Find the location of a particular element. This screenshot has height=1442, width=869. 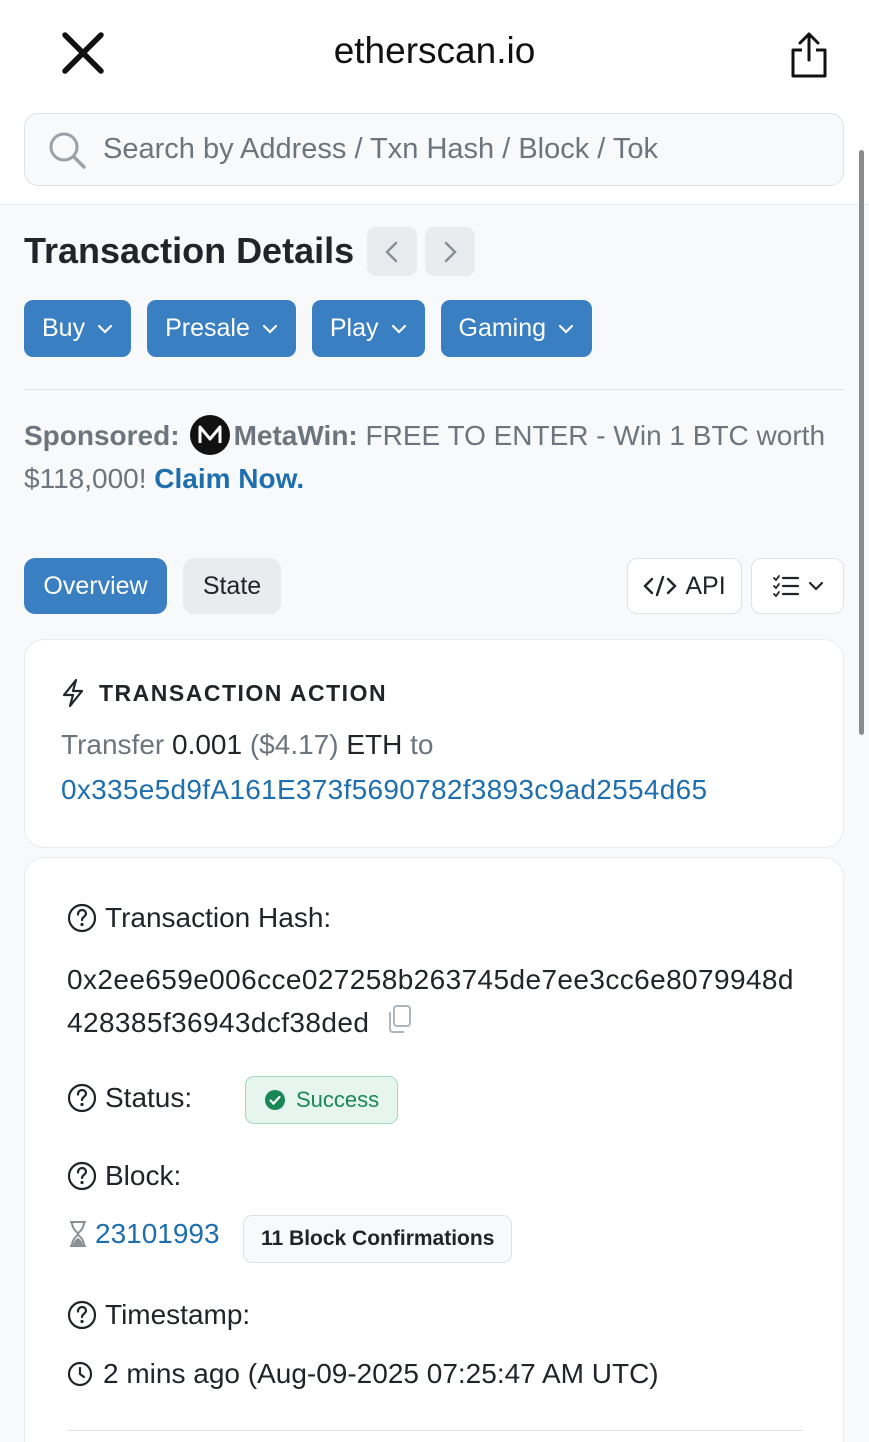

chevron-left-icon is located at coordinates (391, 251).